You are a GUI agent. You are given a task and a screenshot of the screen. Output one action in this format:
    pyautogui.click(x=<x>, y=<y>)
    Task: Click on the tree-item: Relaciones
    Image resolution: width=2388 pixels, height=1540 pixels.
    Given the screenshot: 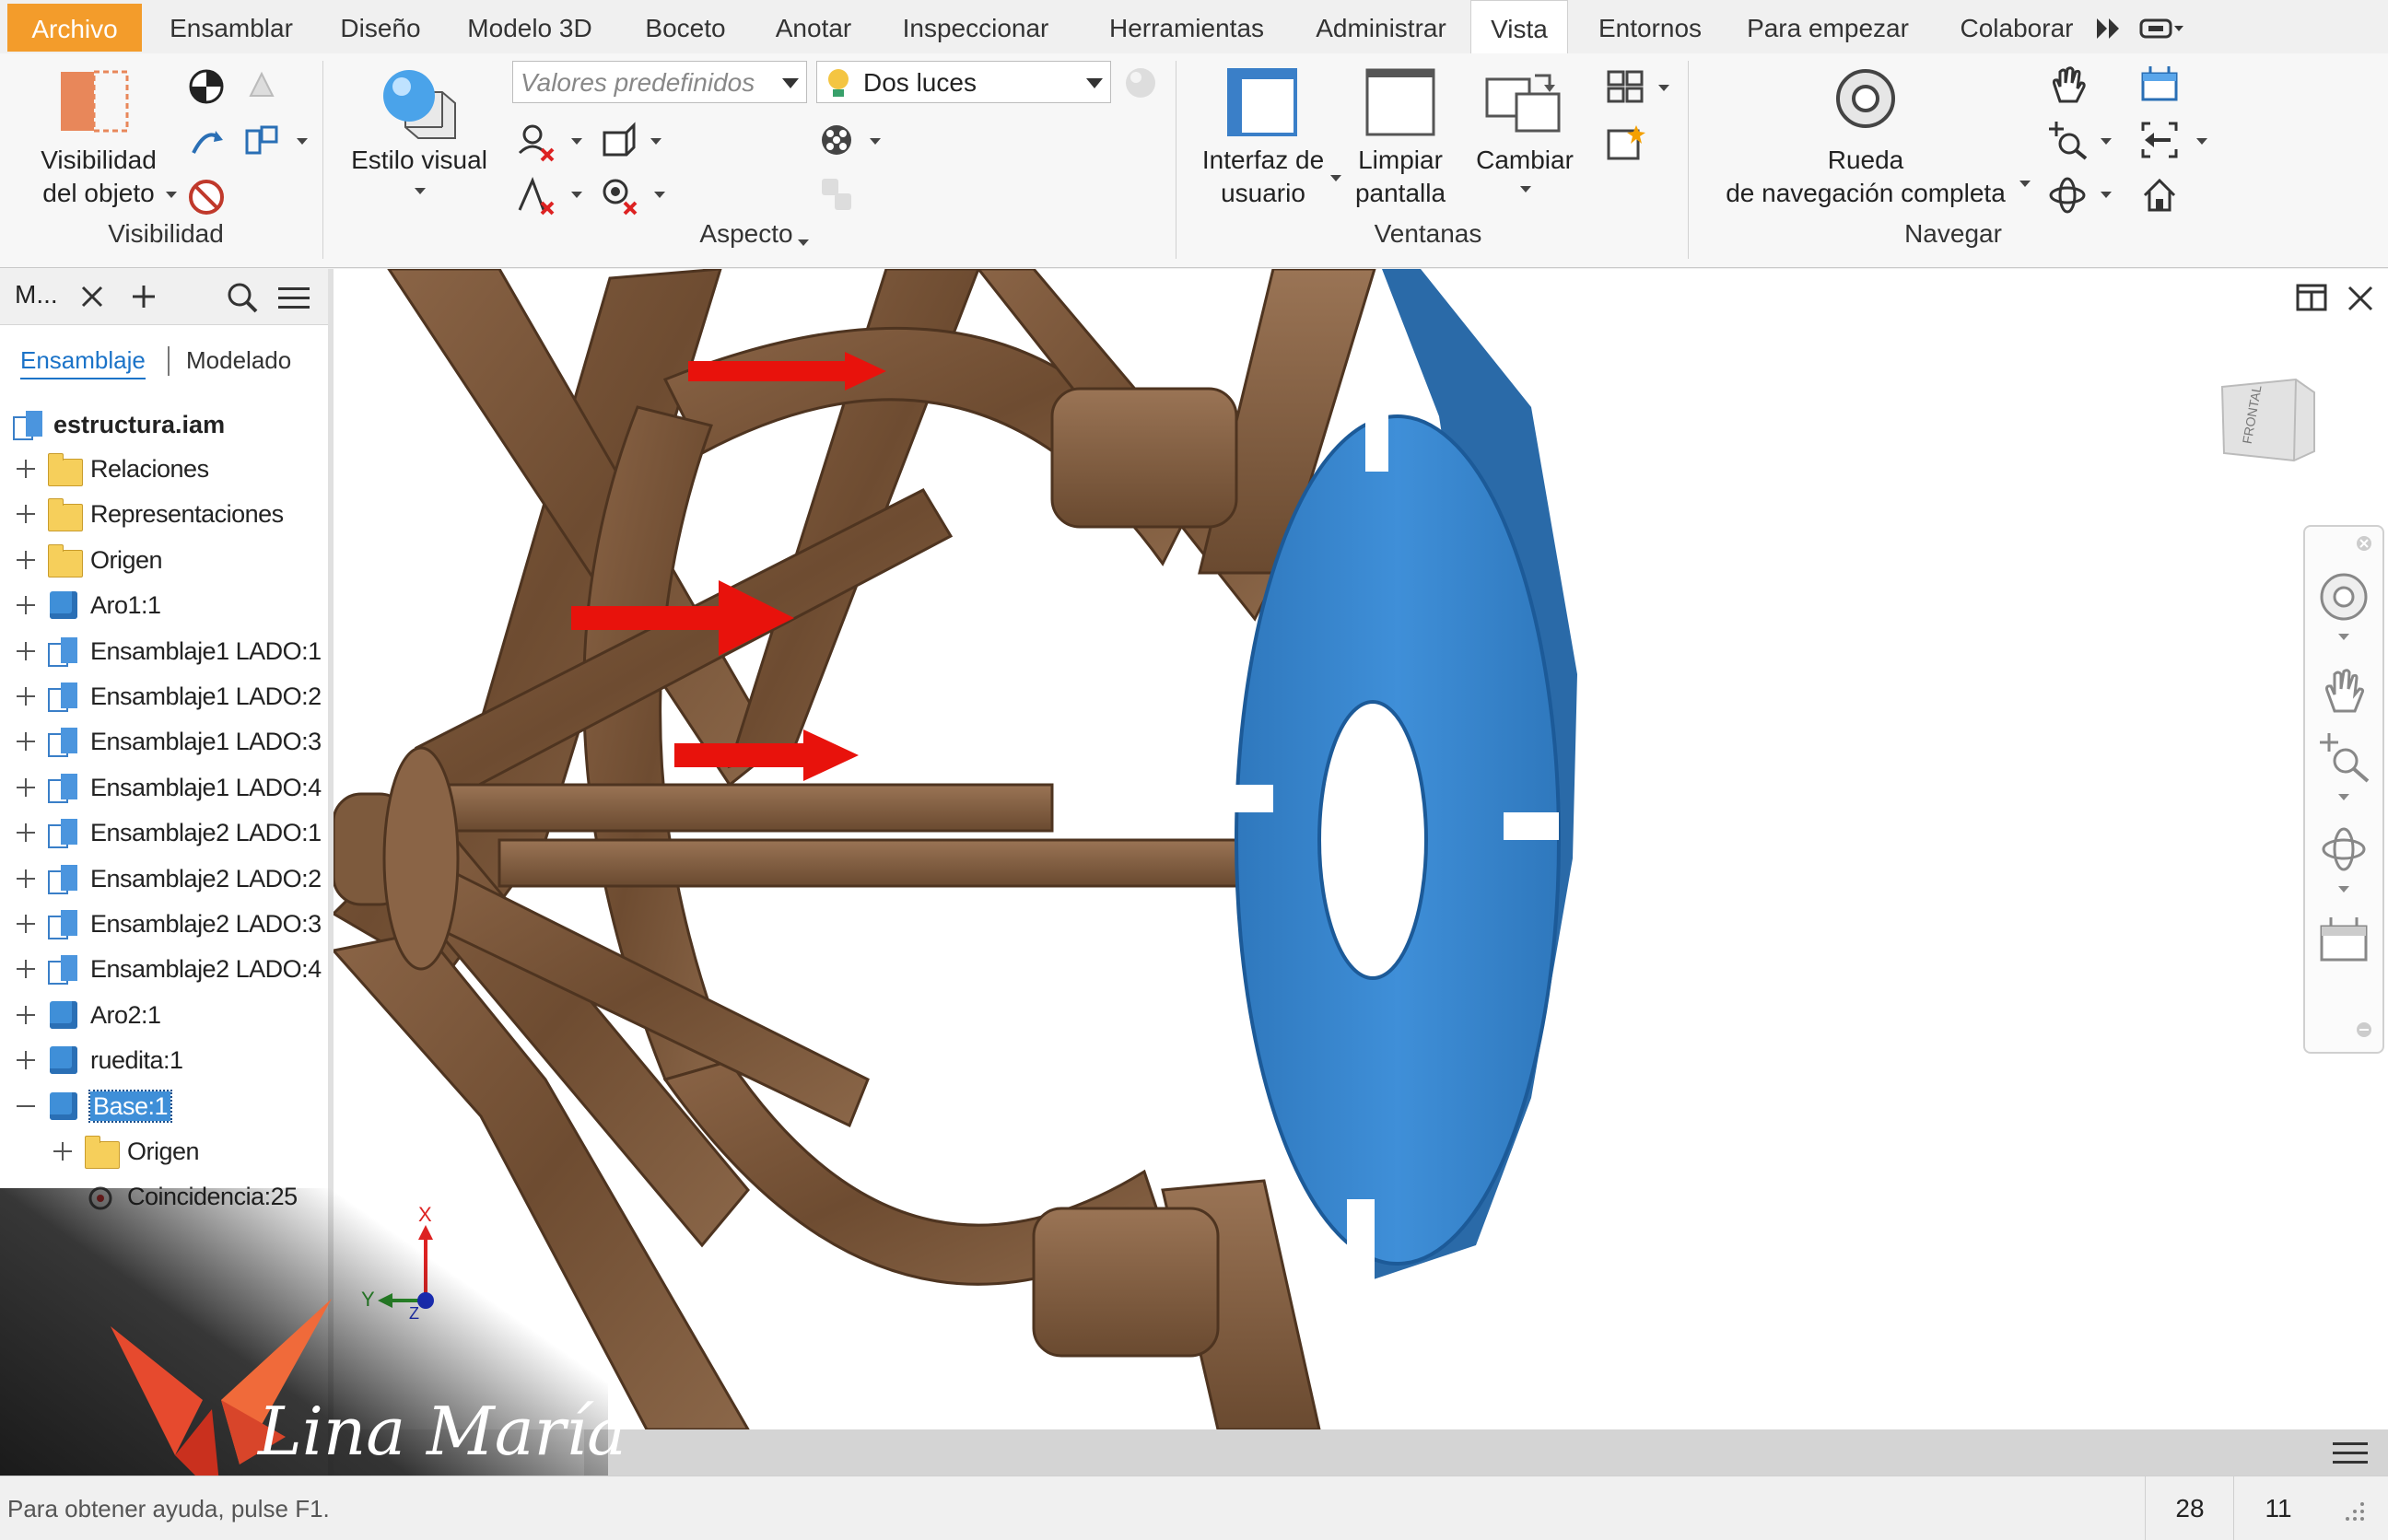 What is the action you would take?
    pyautogui.click(x=169, y=469)
    